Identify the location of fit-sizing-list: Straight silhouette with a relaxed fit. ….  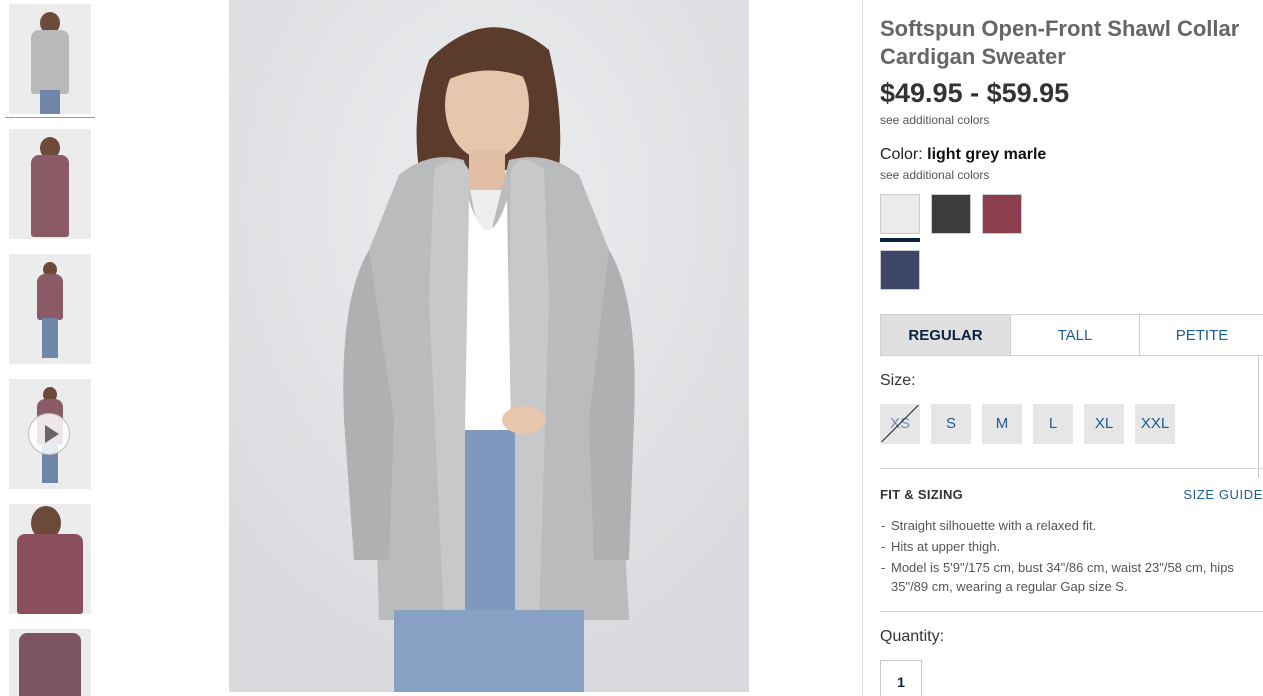
(1071, 557).